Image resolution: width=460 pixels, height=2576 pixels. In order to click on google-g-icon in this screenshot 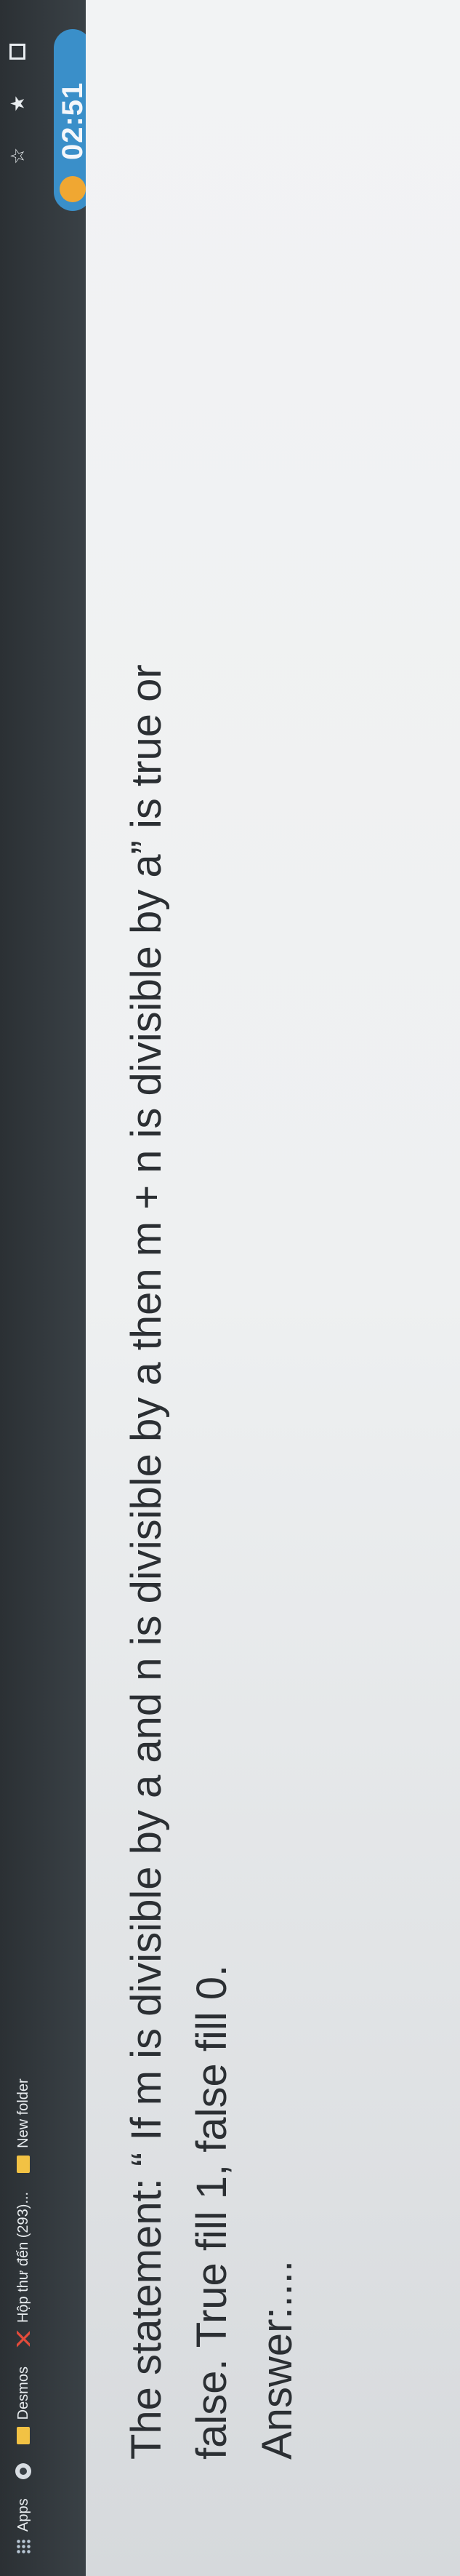, I will do `click(23, 2471)`.